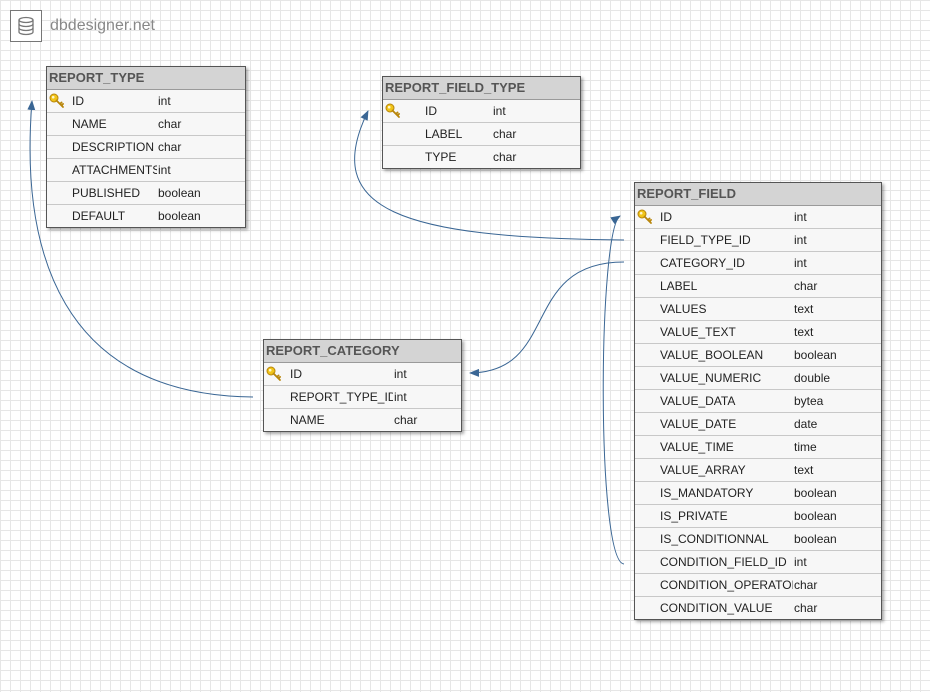 The width and height of the screenshot is (930, 692). I want to click on field-row-condition-value: CONDITION_VALUE char, so click(758, 608).